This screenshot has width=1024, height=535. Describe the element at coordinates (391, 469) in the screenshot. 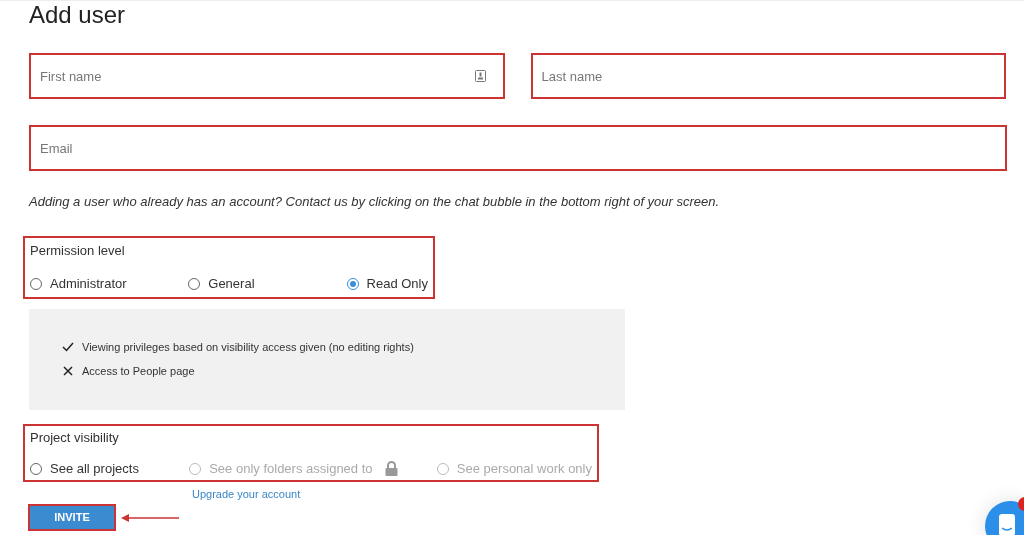

I see `lock-icon` at that location.